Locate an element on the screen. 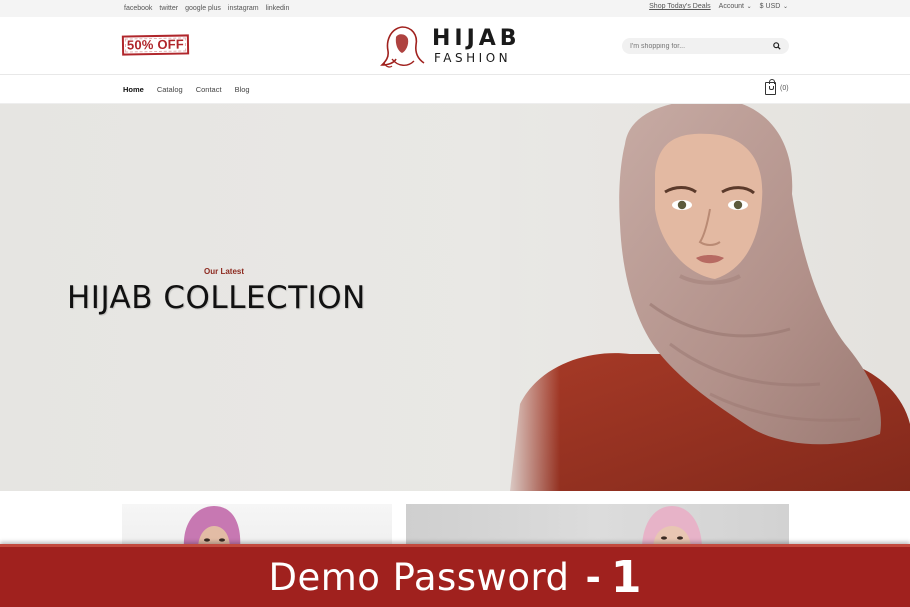  search-icon is located at coordinates (777, 46).